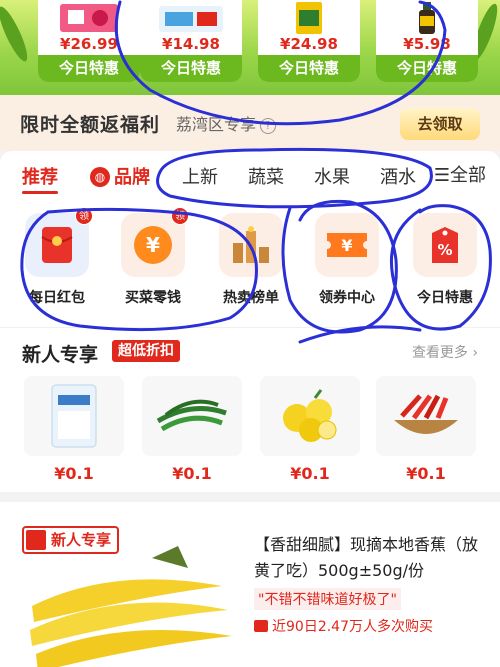  Describe the element at coordinates (251, 245) in the screenshot. I see `ranking-icon` at that location.